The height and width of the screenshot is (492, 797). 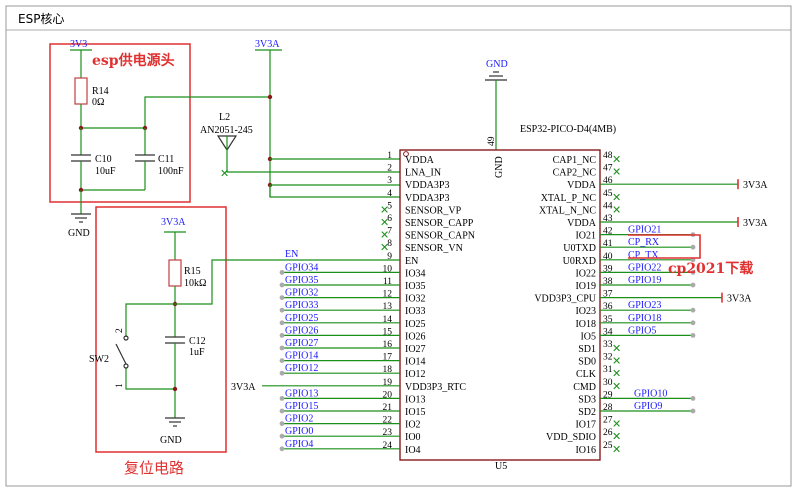 What do you see at coordinates (415, 362) in the screenshot?
I see `chip-left-pin-name: IO14` at bounding box center [415, 362].